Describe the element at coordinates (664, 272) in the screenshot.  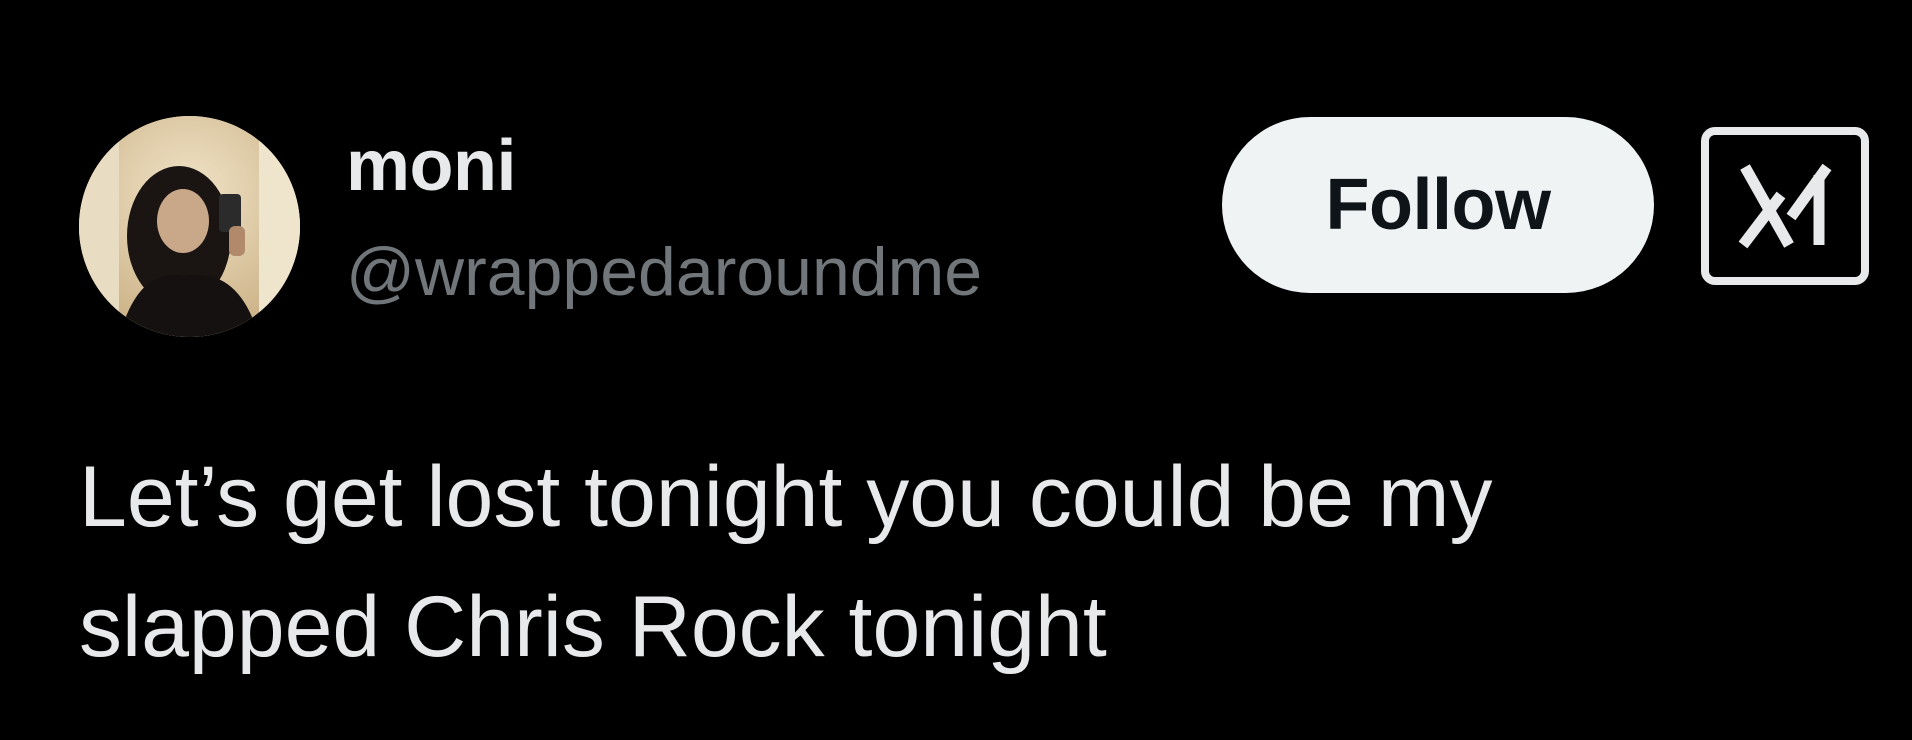
I see `handle: @wrappedaroundme` at that location.